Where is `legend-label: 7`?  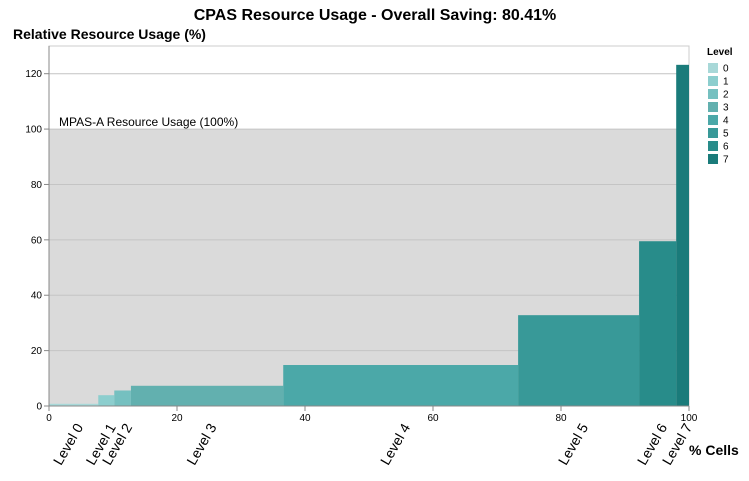 legend-label: 7 is located at coordinates (726, 160).